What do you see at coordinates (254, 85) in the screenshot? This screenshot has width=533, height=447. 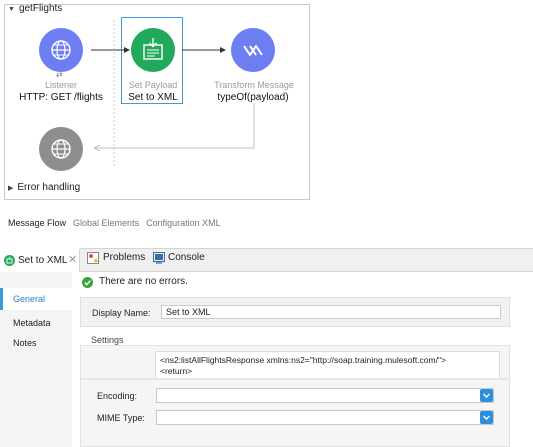 I see `transform-label: Transform Message` at bounding box center [254, 85].